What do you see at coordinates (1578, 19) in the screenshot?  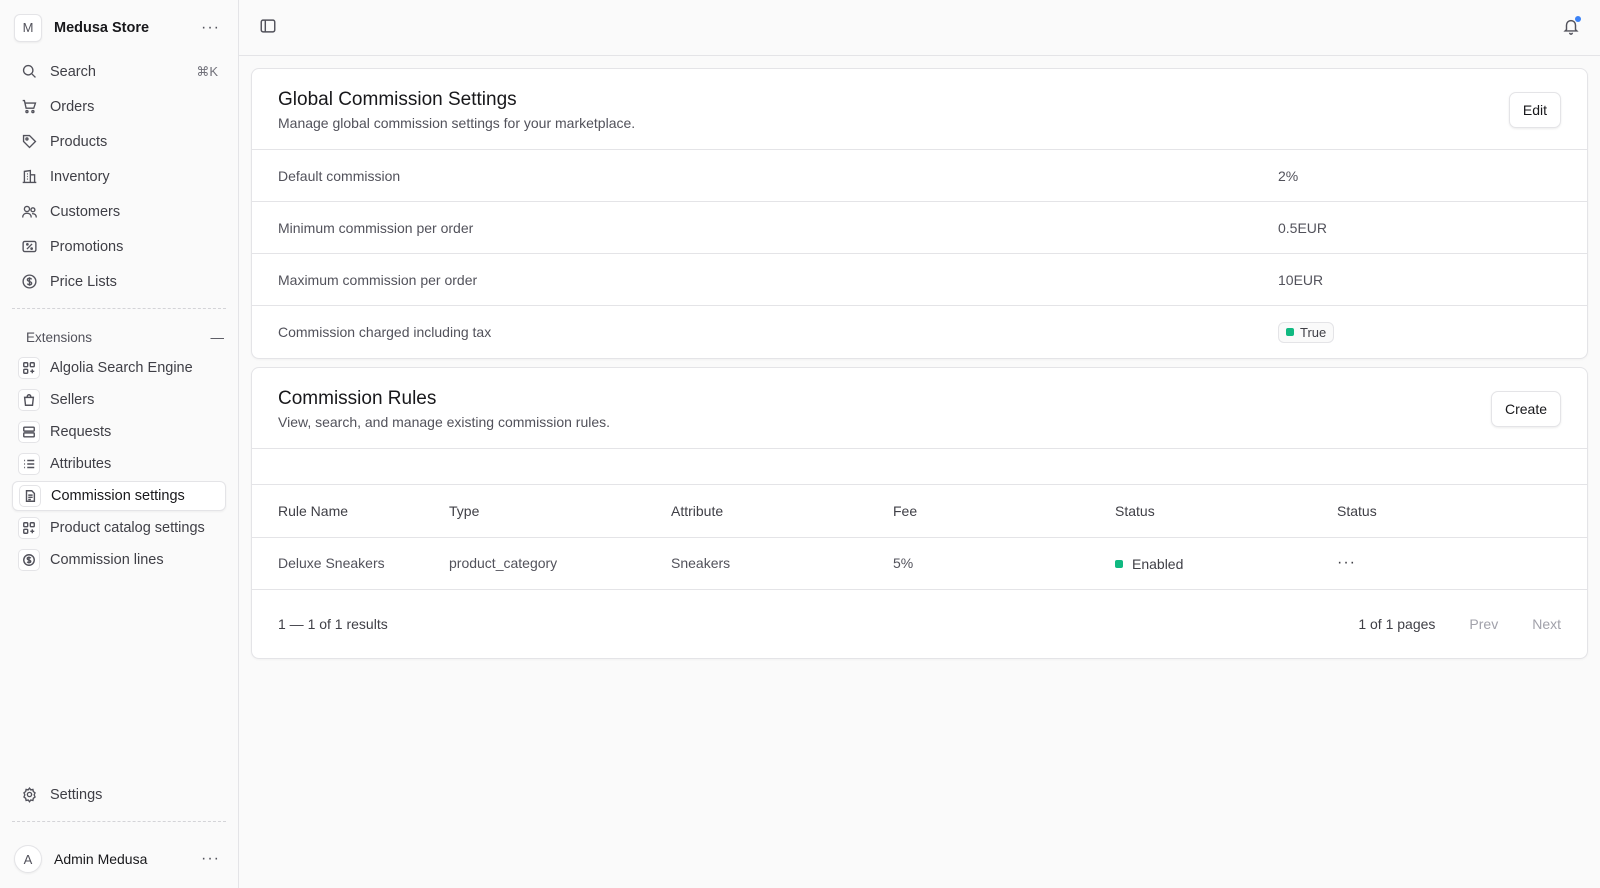 I see `notification-dot` at bounding box center [1578, 19].